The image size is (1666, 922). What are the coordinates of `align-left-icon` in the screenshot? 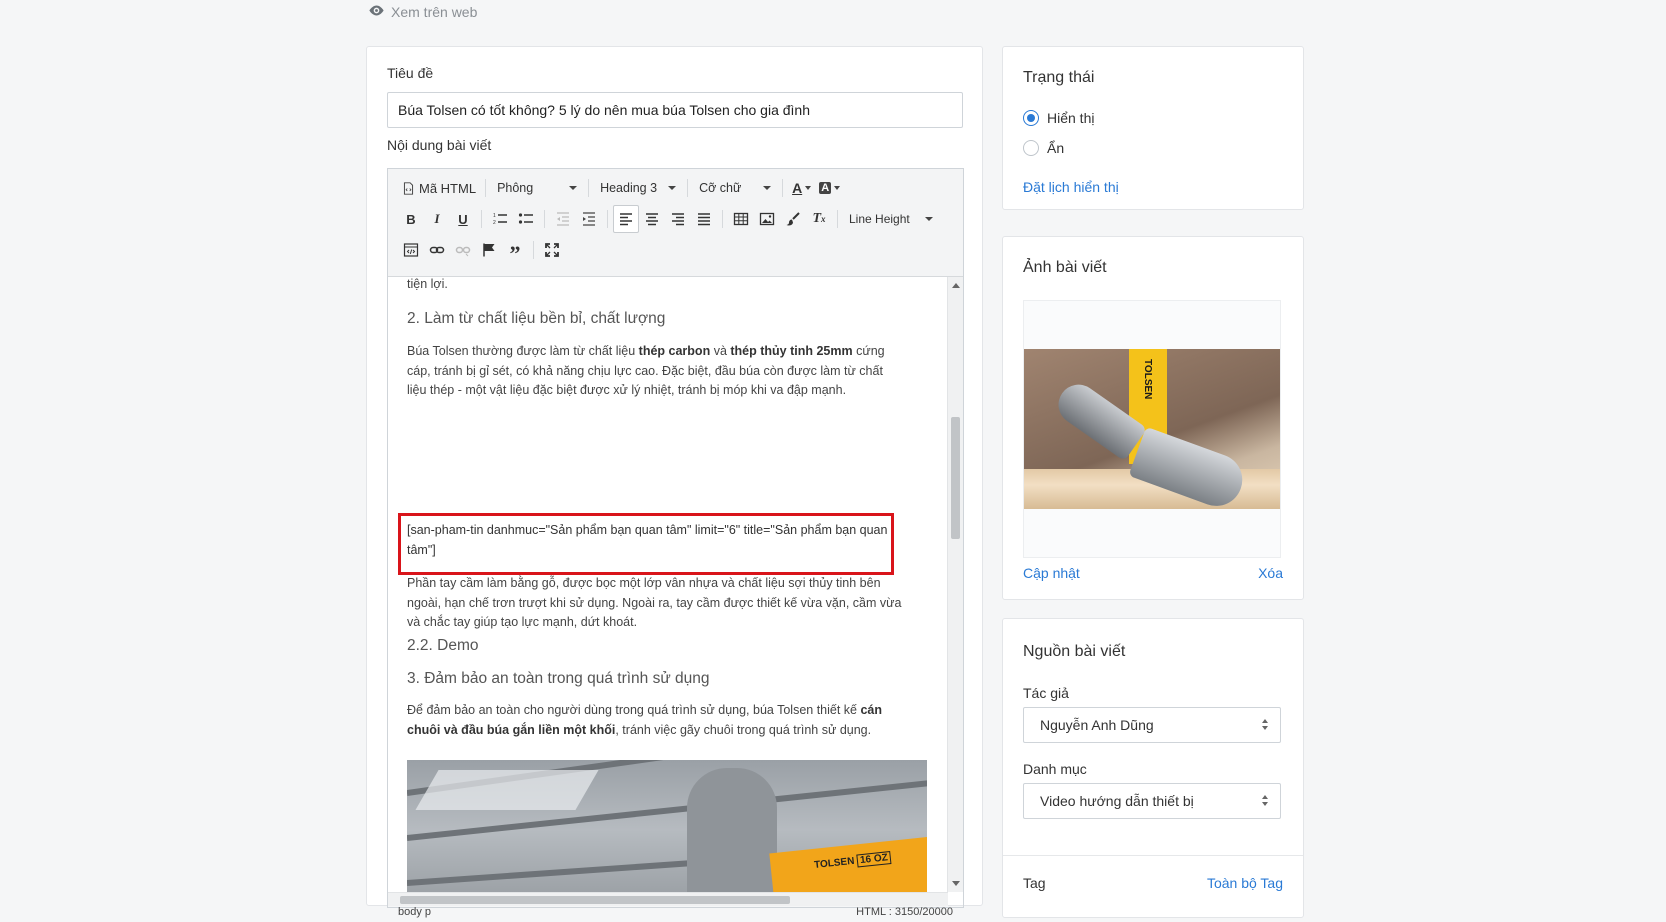 It's located at (626, 219).